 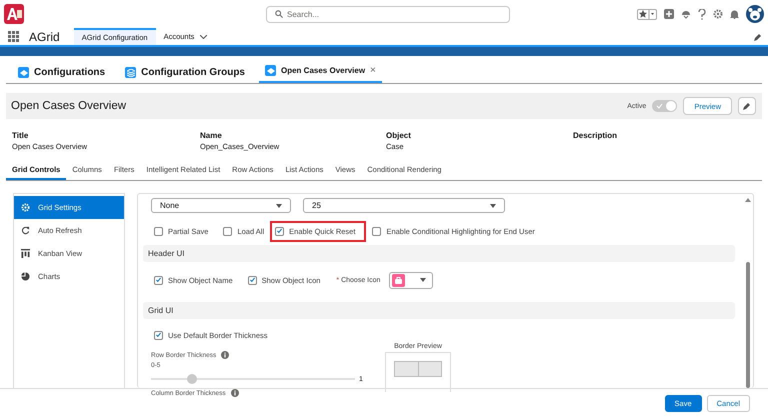 I want to click on app-name: AGrid, so click(x=44, y=36).